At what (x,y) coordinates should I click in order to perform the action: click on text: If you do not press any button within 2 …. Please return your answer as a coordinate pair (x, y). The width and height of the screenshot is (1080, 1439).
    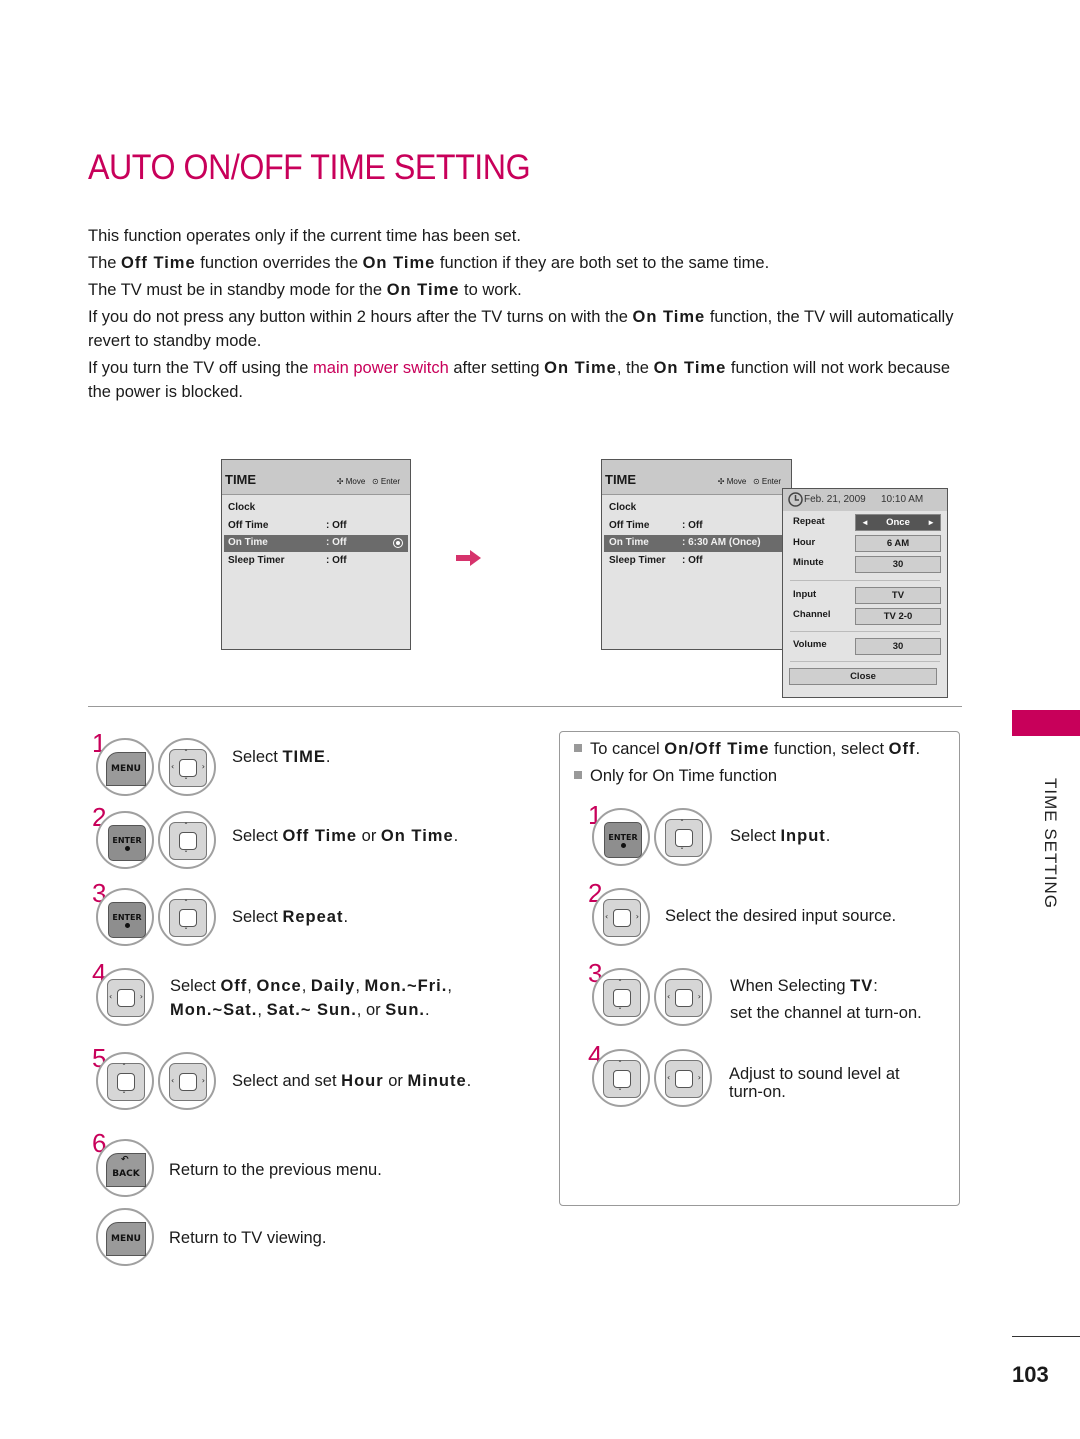
    Looking at the image, I should click on (360, 317).